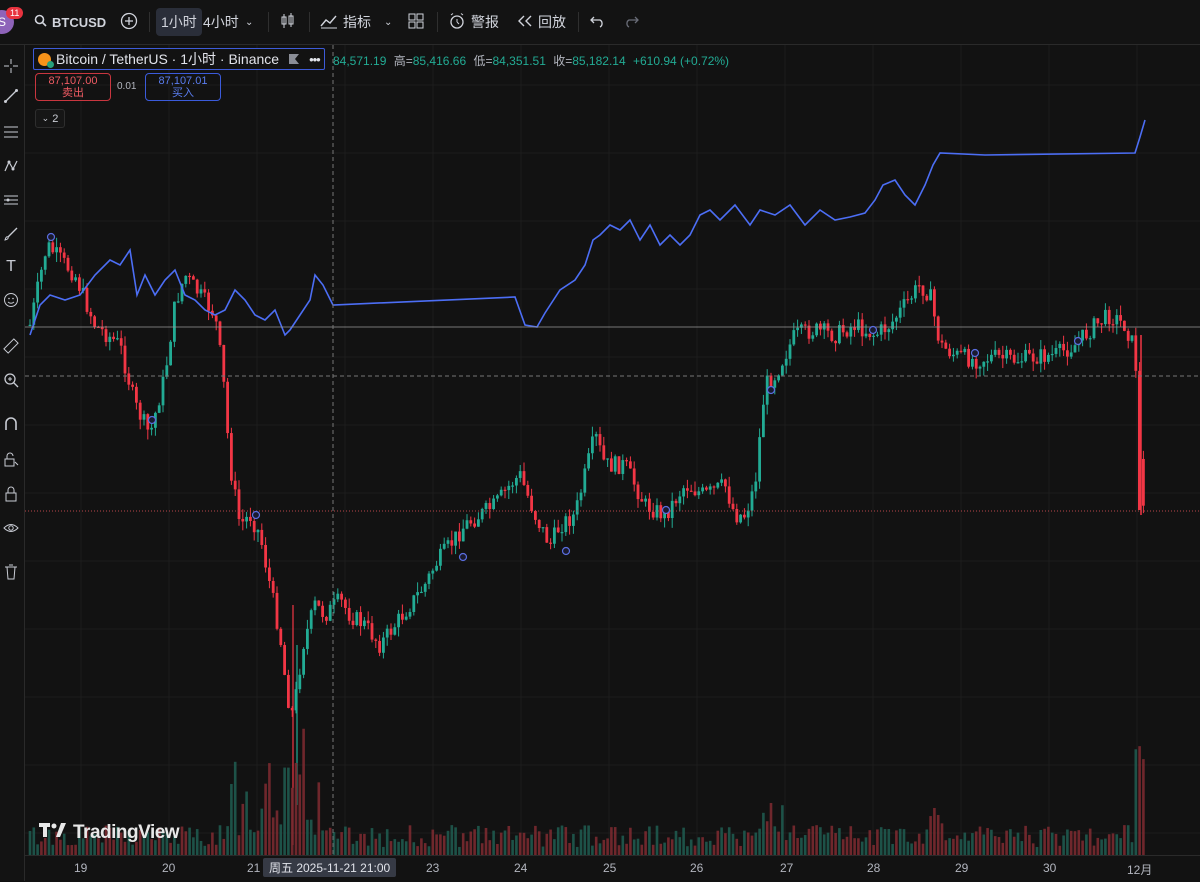  What do you see at coordinates (315, 59) in the screenshot?
I see `more-icon: •••` at bounding box center [315, 59].